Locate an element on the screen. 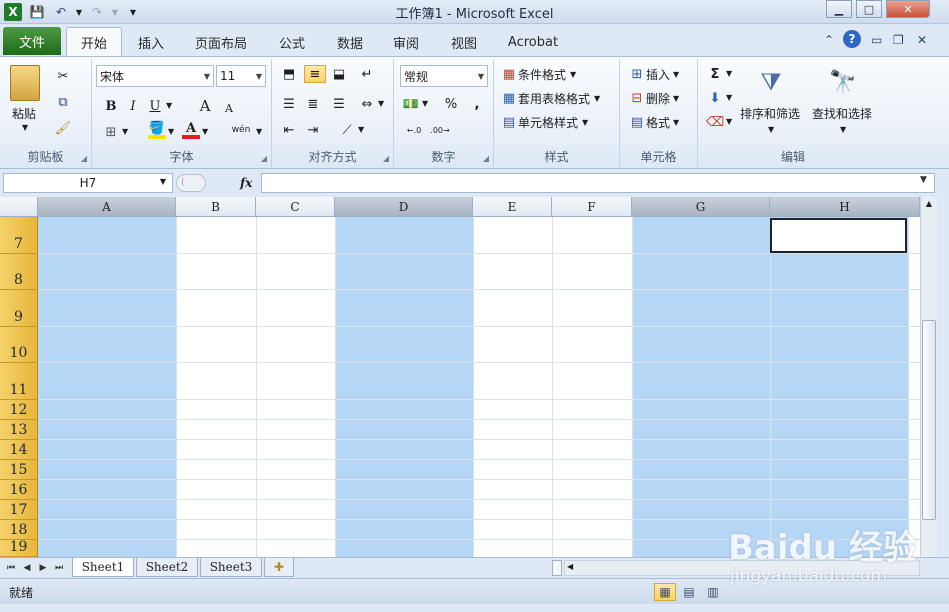  align-top-icon: ⬒ is located at coordinates (289, 74).